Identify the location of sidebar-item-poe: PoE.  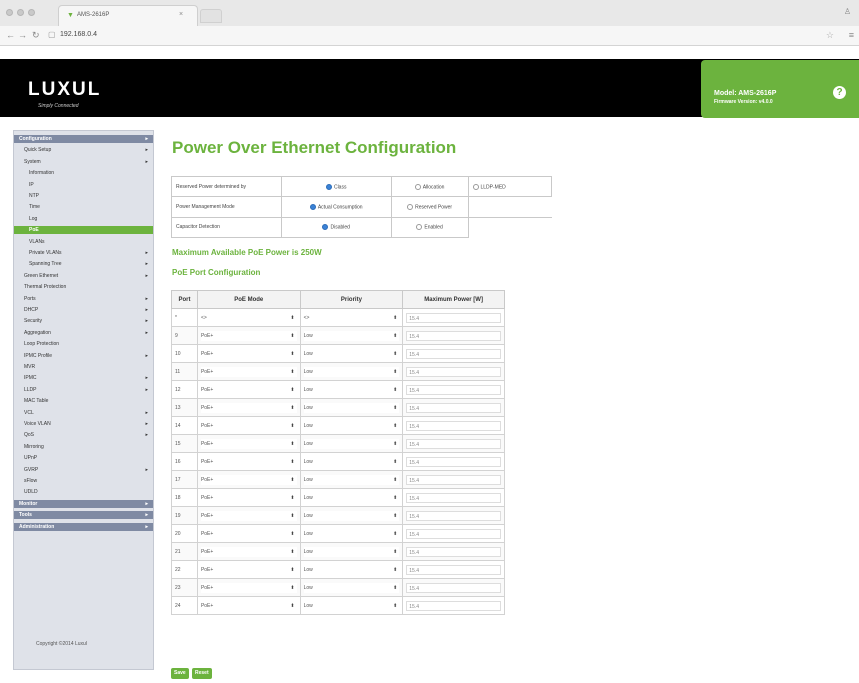
(83, 230).